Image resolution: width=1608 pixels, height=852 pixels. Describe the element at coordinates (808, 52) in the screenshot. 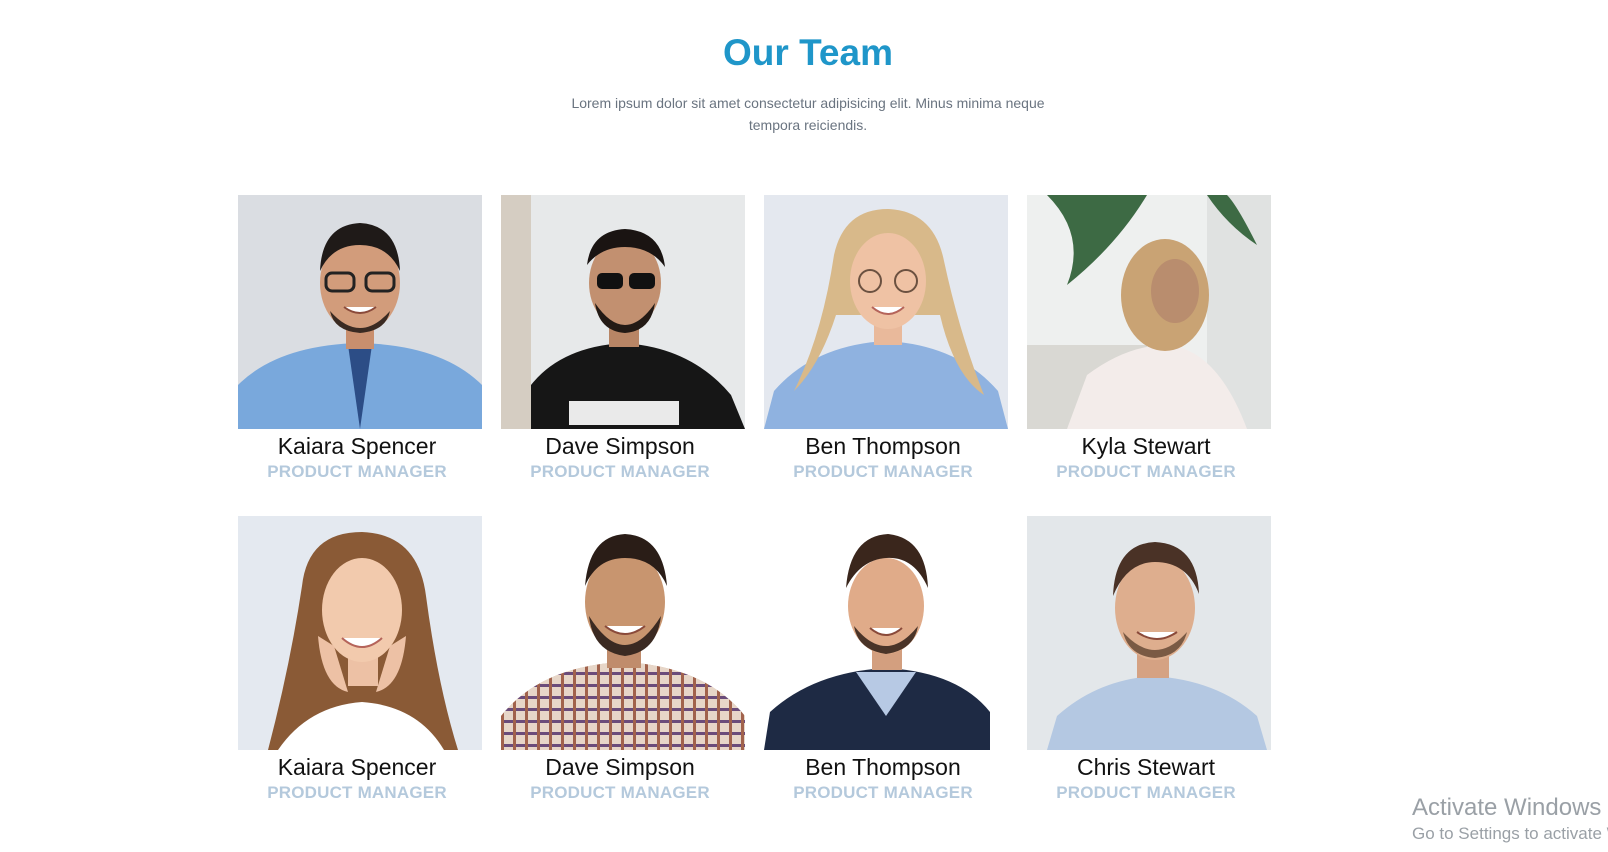

I see `page-title: Our Team` at that location.